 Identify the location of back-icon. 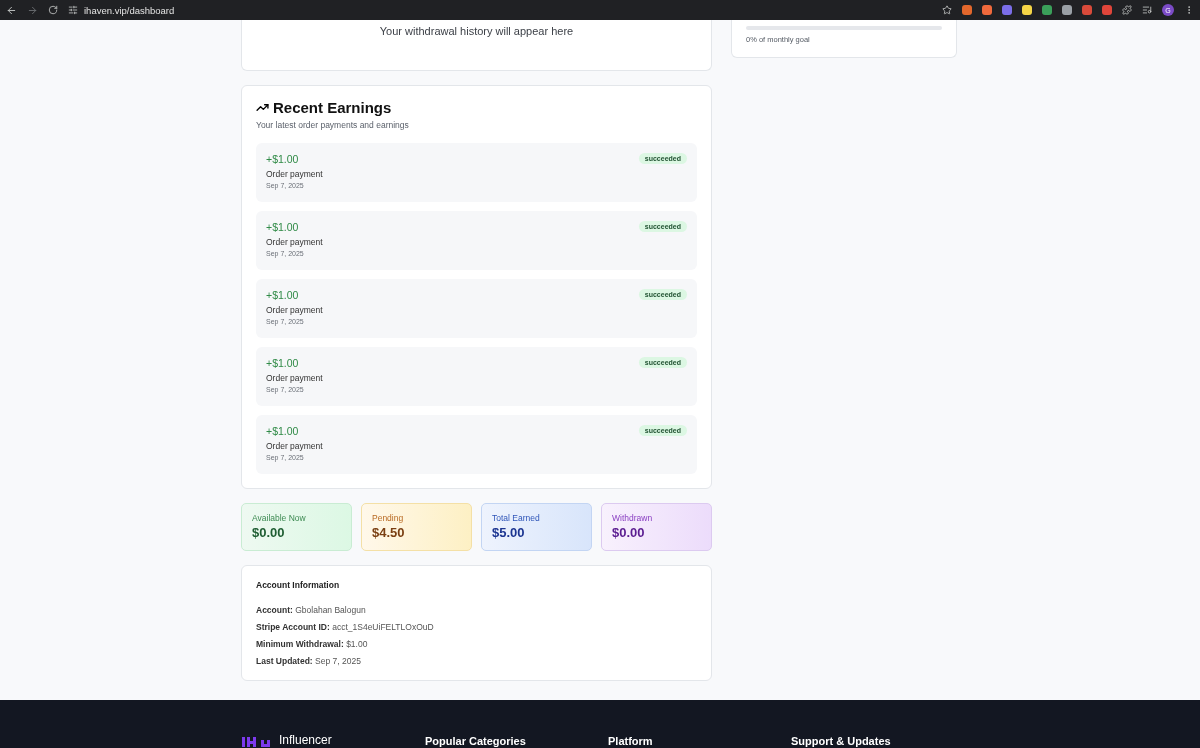
(11, 10).